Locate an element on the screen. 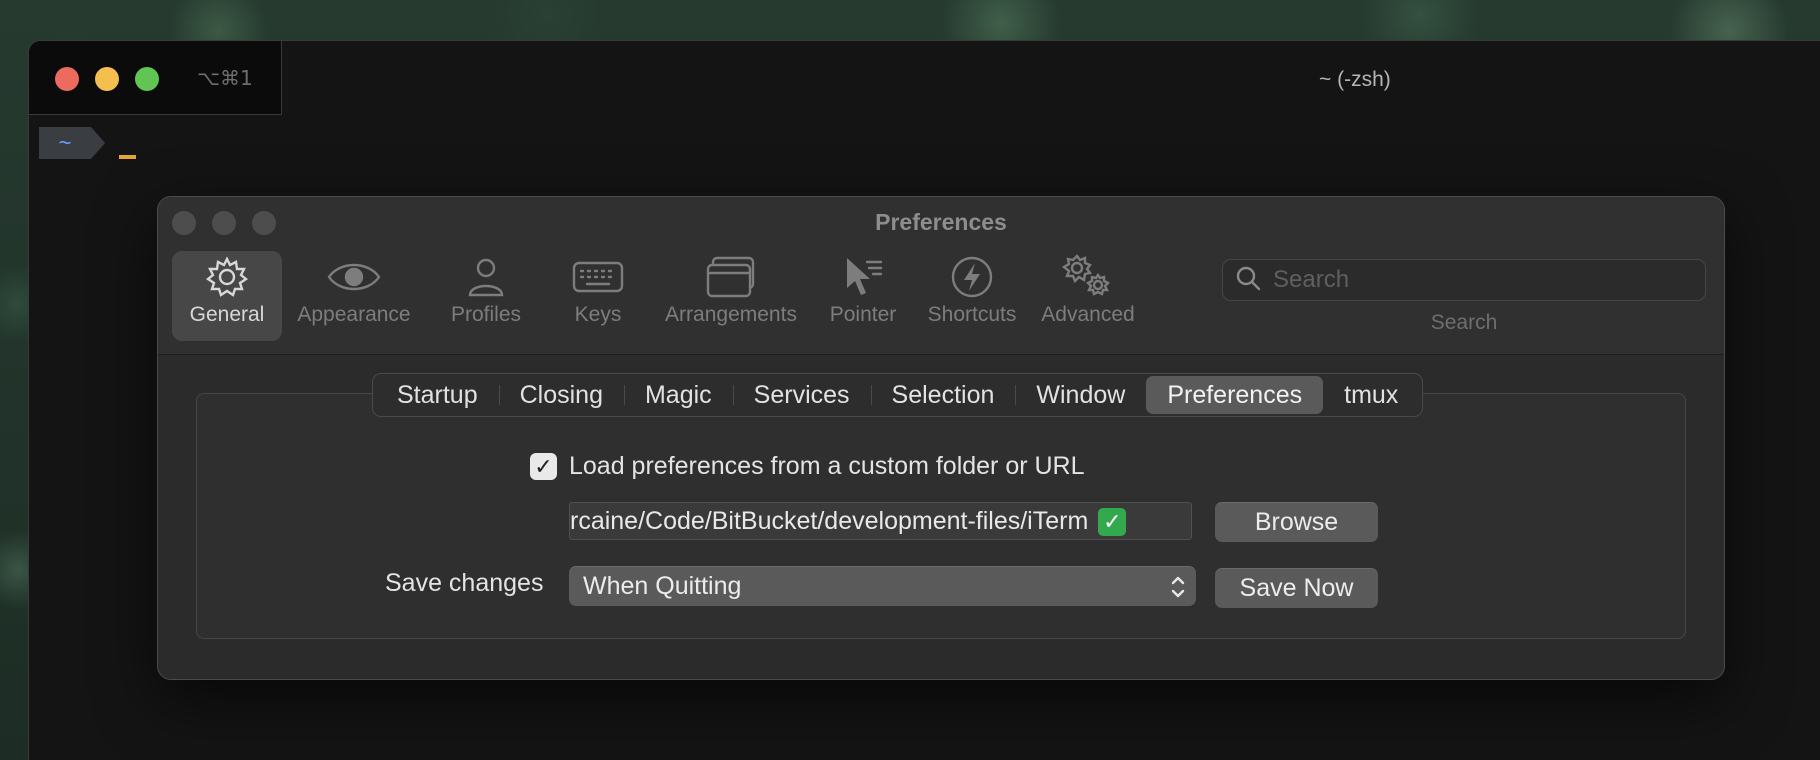  search-label: Search is located at coordinates (1464, 322).